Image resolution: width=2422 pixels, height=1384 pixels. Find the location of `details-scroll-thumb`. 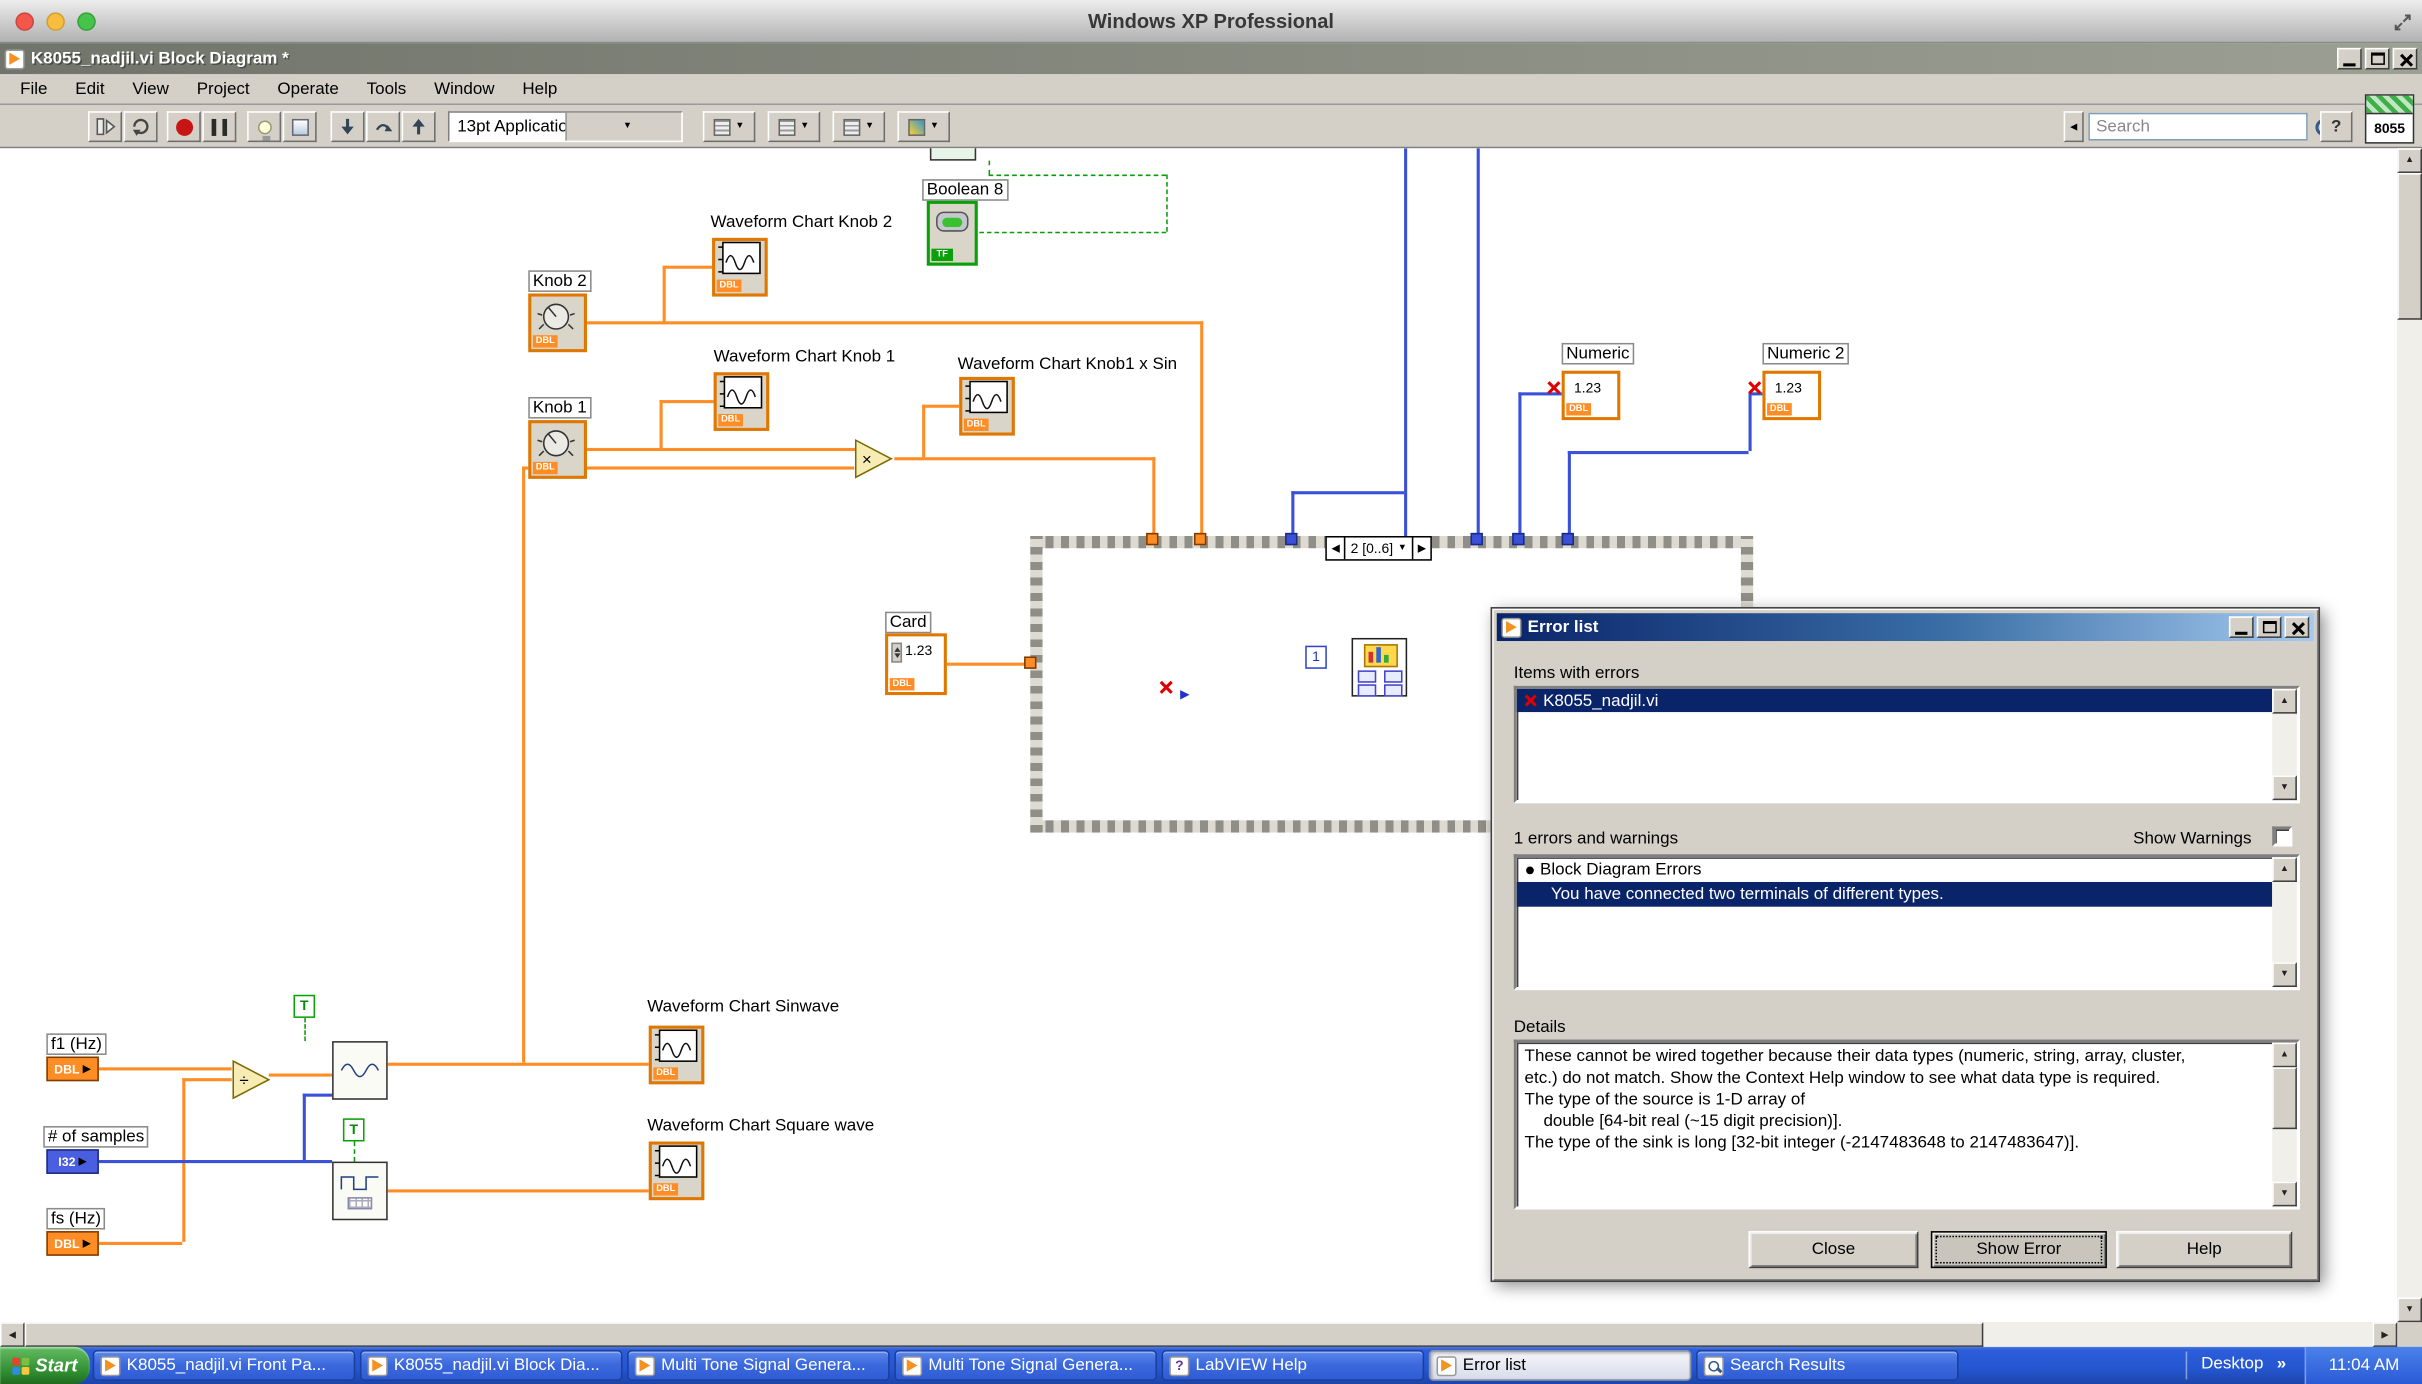

details-scroll-thumb is located at coordinates (2284, 1098).